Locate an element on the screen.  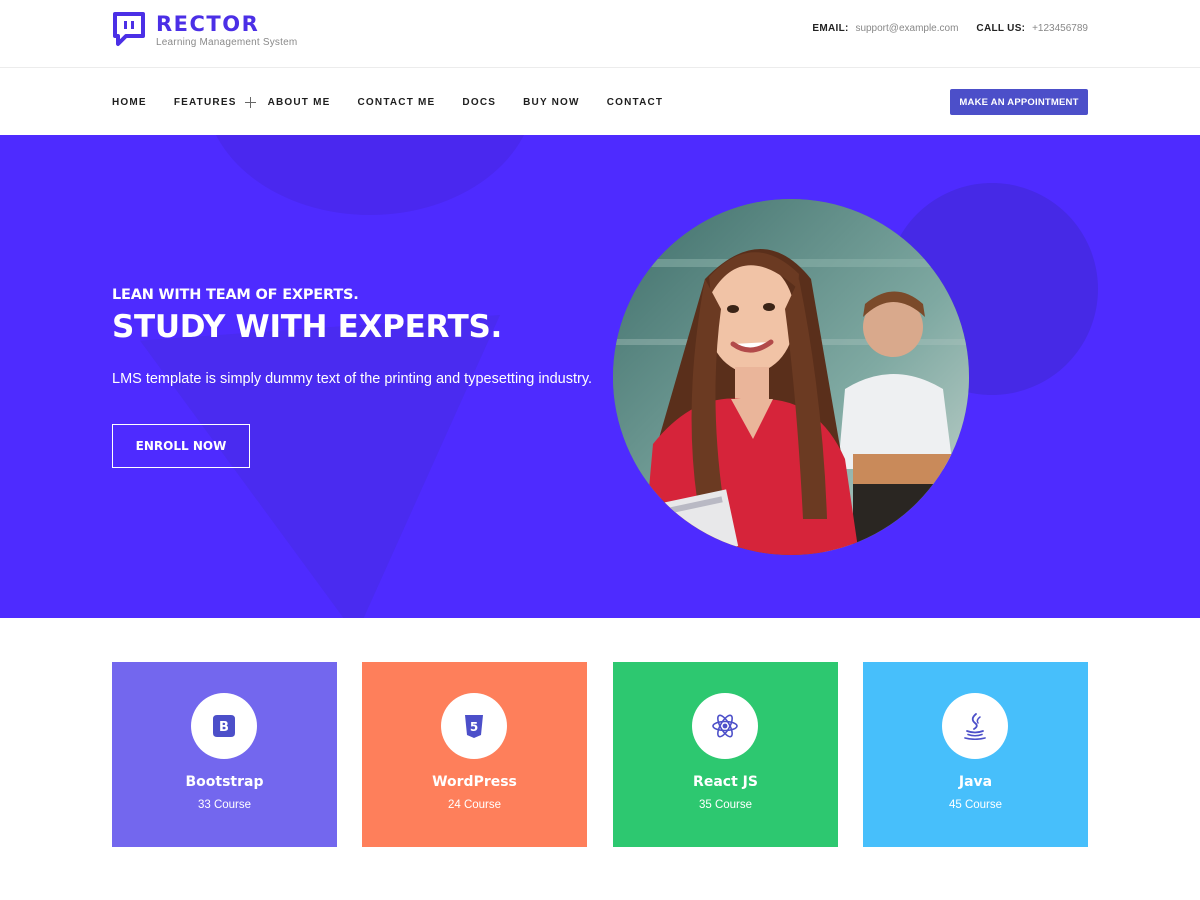
course-count: 45 Course is located at coordinates (975, 805).